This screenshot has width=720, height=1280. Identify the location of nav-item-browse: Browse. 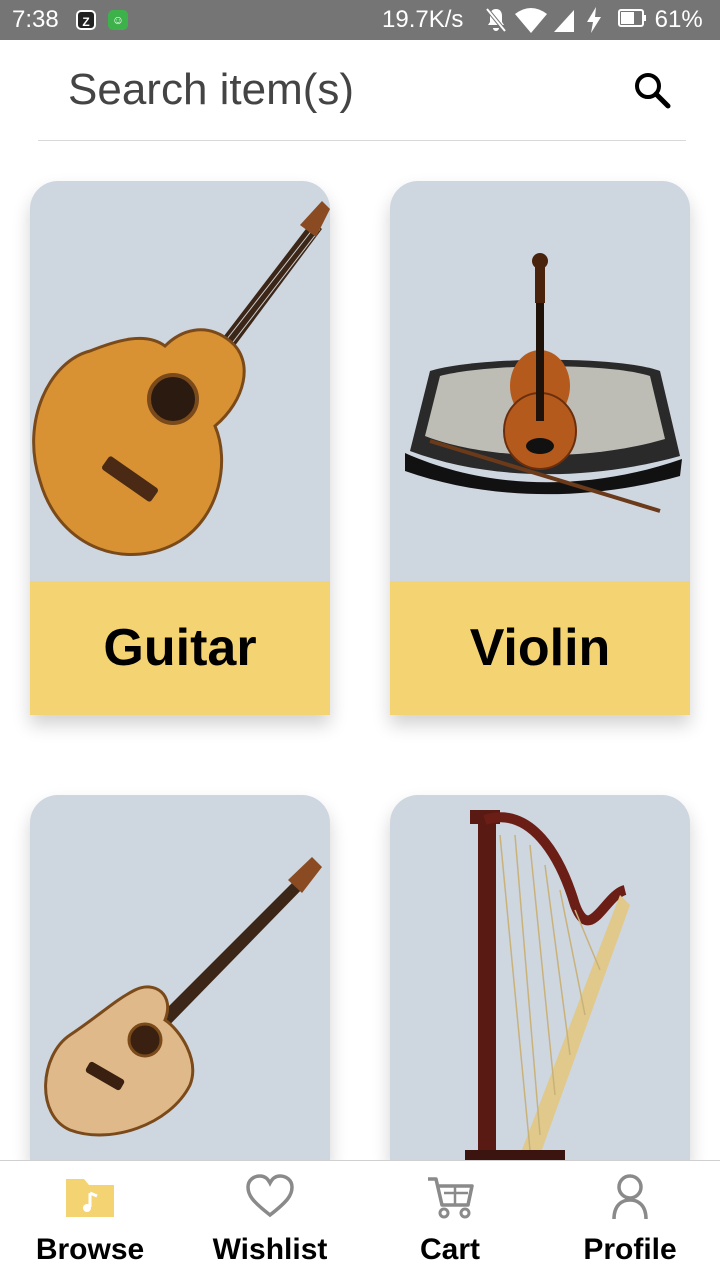
(90, 1220).